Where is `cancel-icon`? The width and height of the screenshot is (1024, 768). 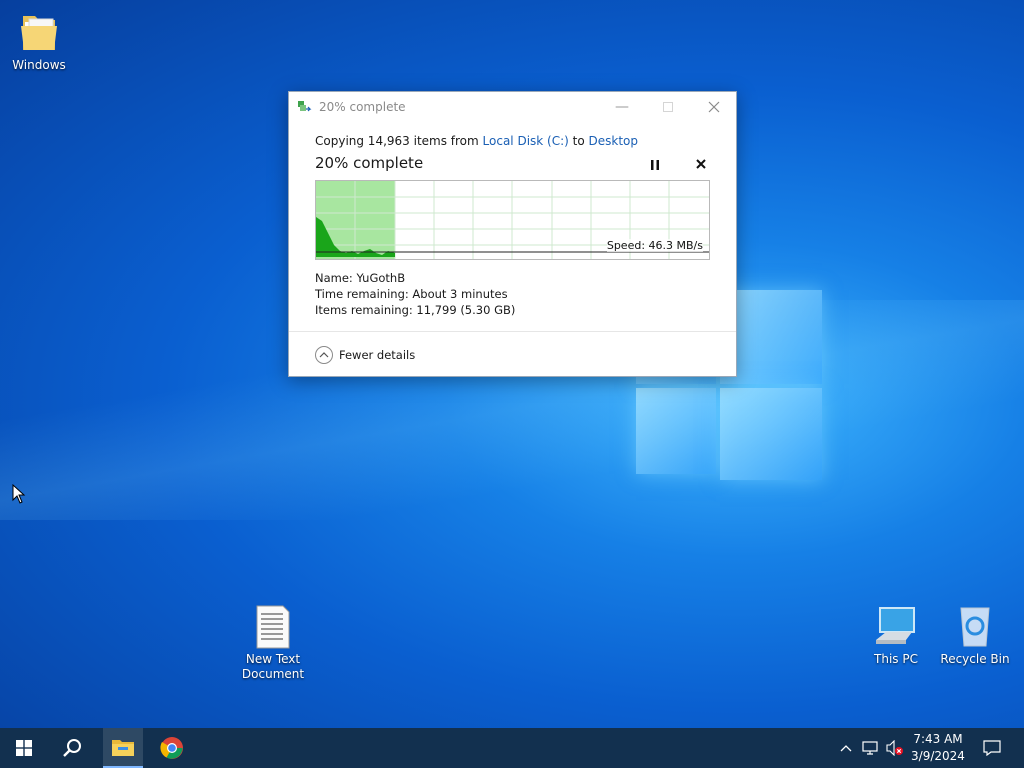
cancel-icon is located at coordinates (701, 164).